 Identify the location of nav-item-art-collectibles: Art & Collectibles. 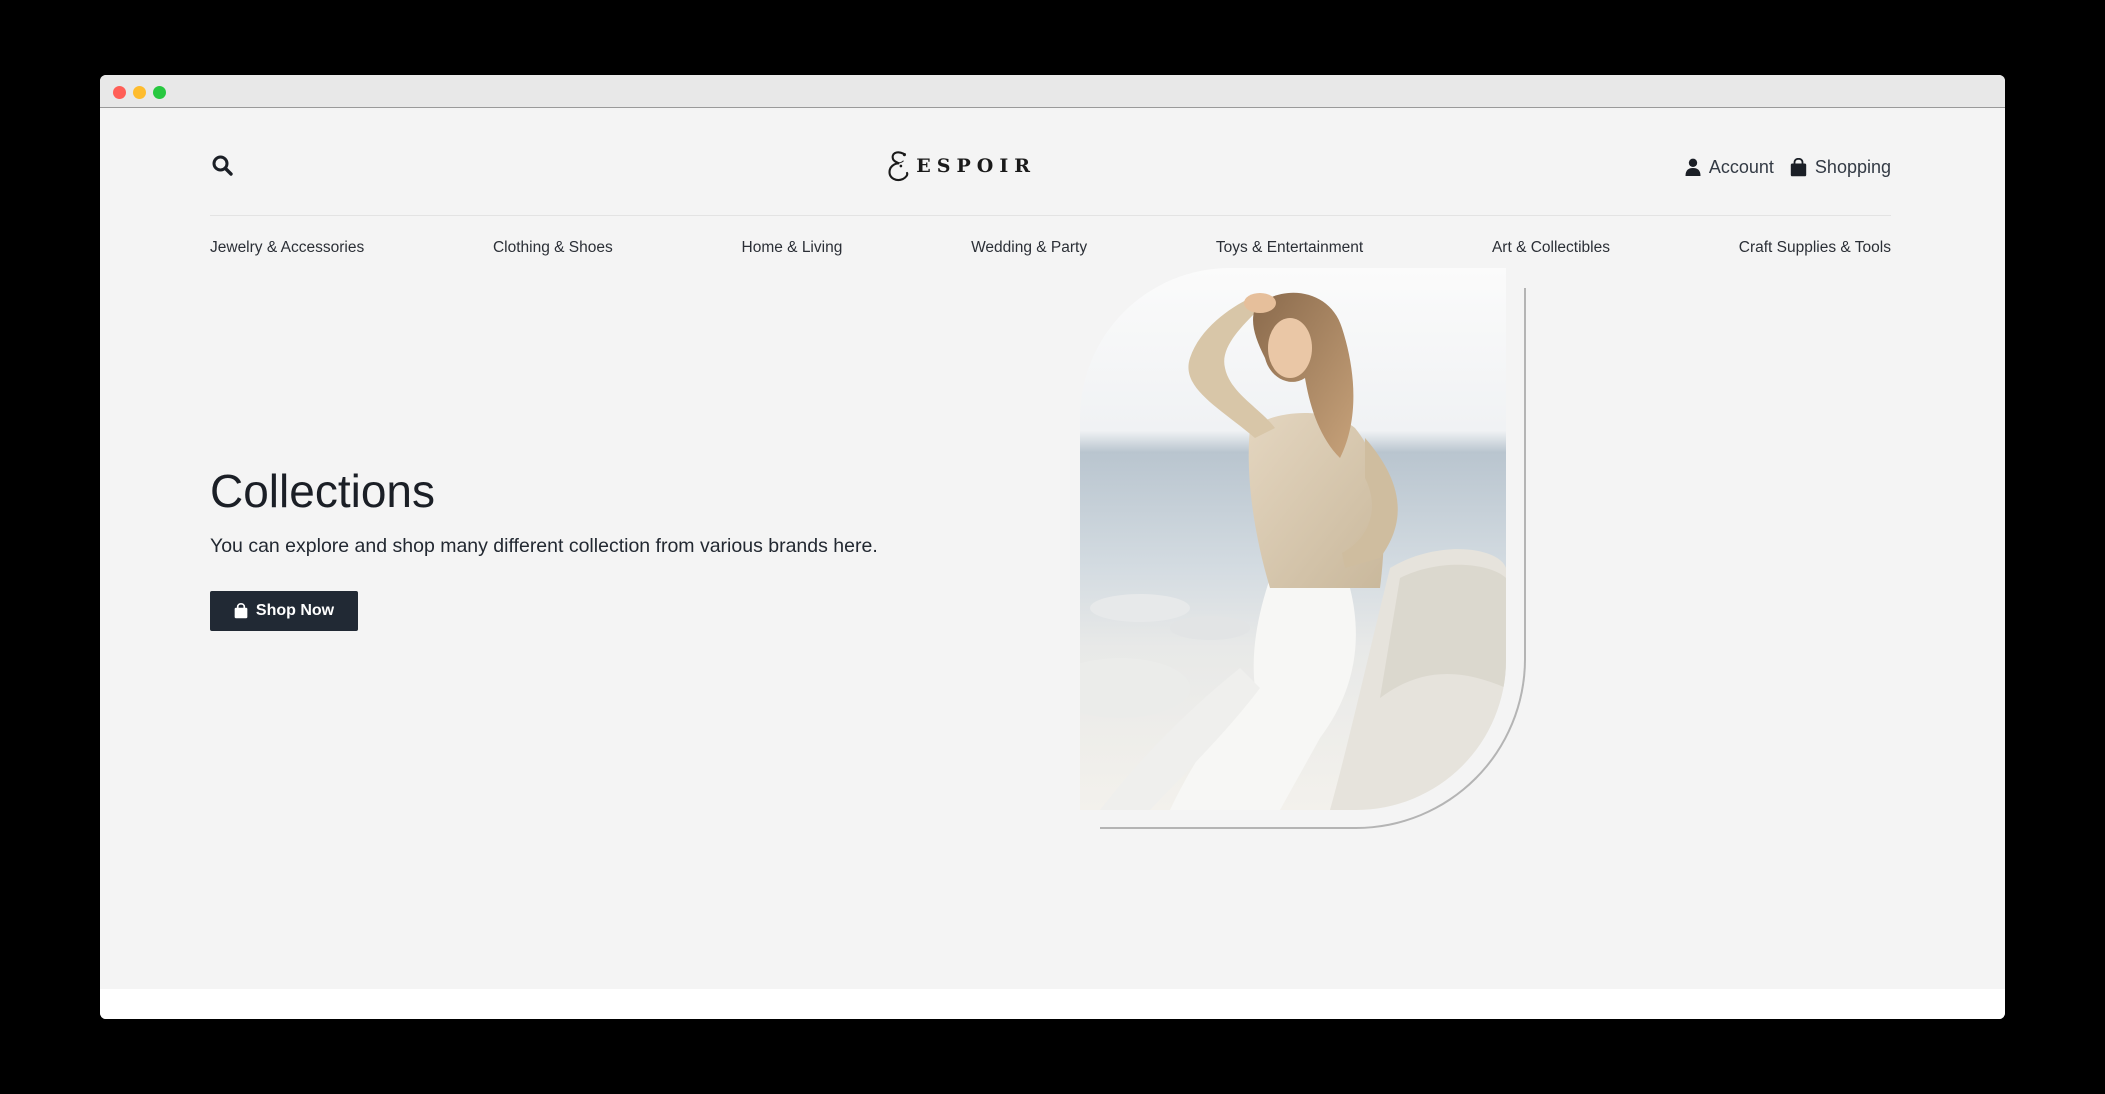
(1551, 248).